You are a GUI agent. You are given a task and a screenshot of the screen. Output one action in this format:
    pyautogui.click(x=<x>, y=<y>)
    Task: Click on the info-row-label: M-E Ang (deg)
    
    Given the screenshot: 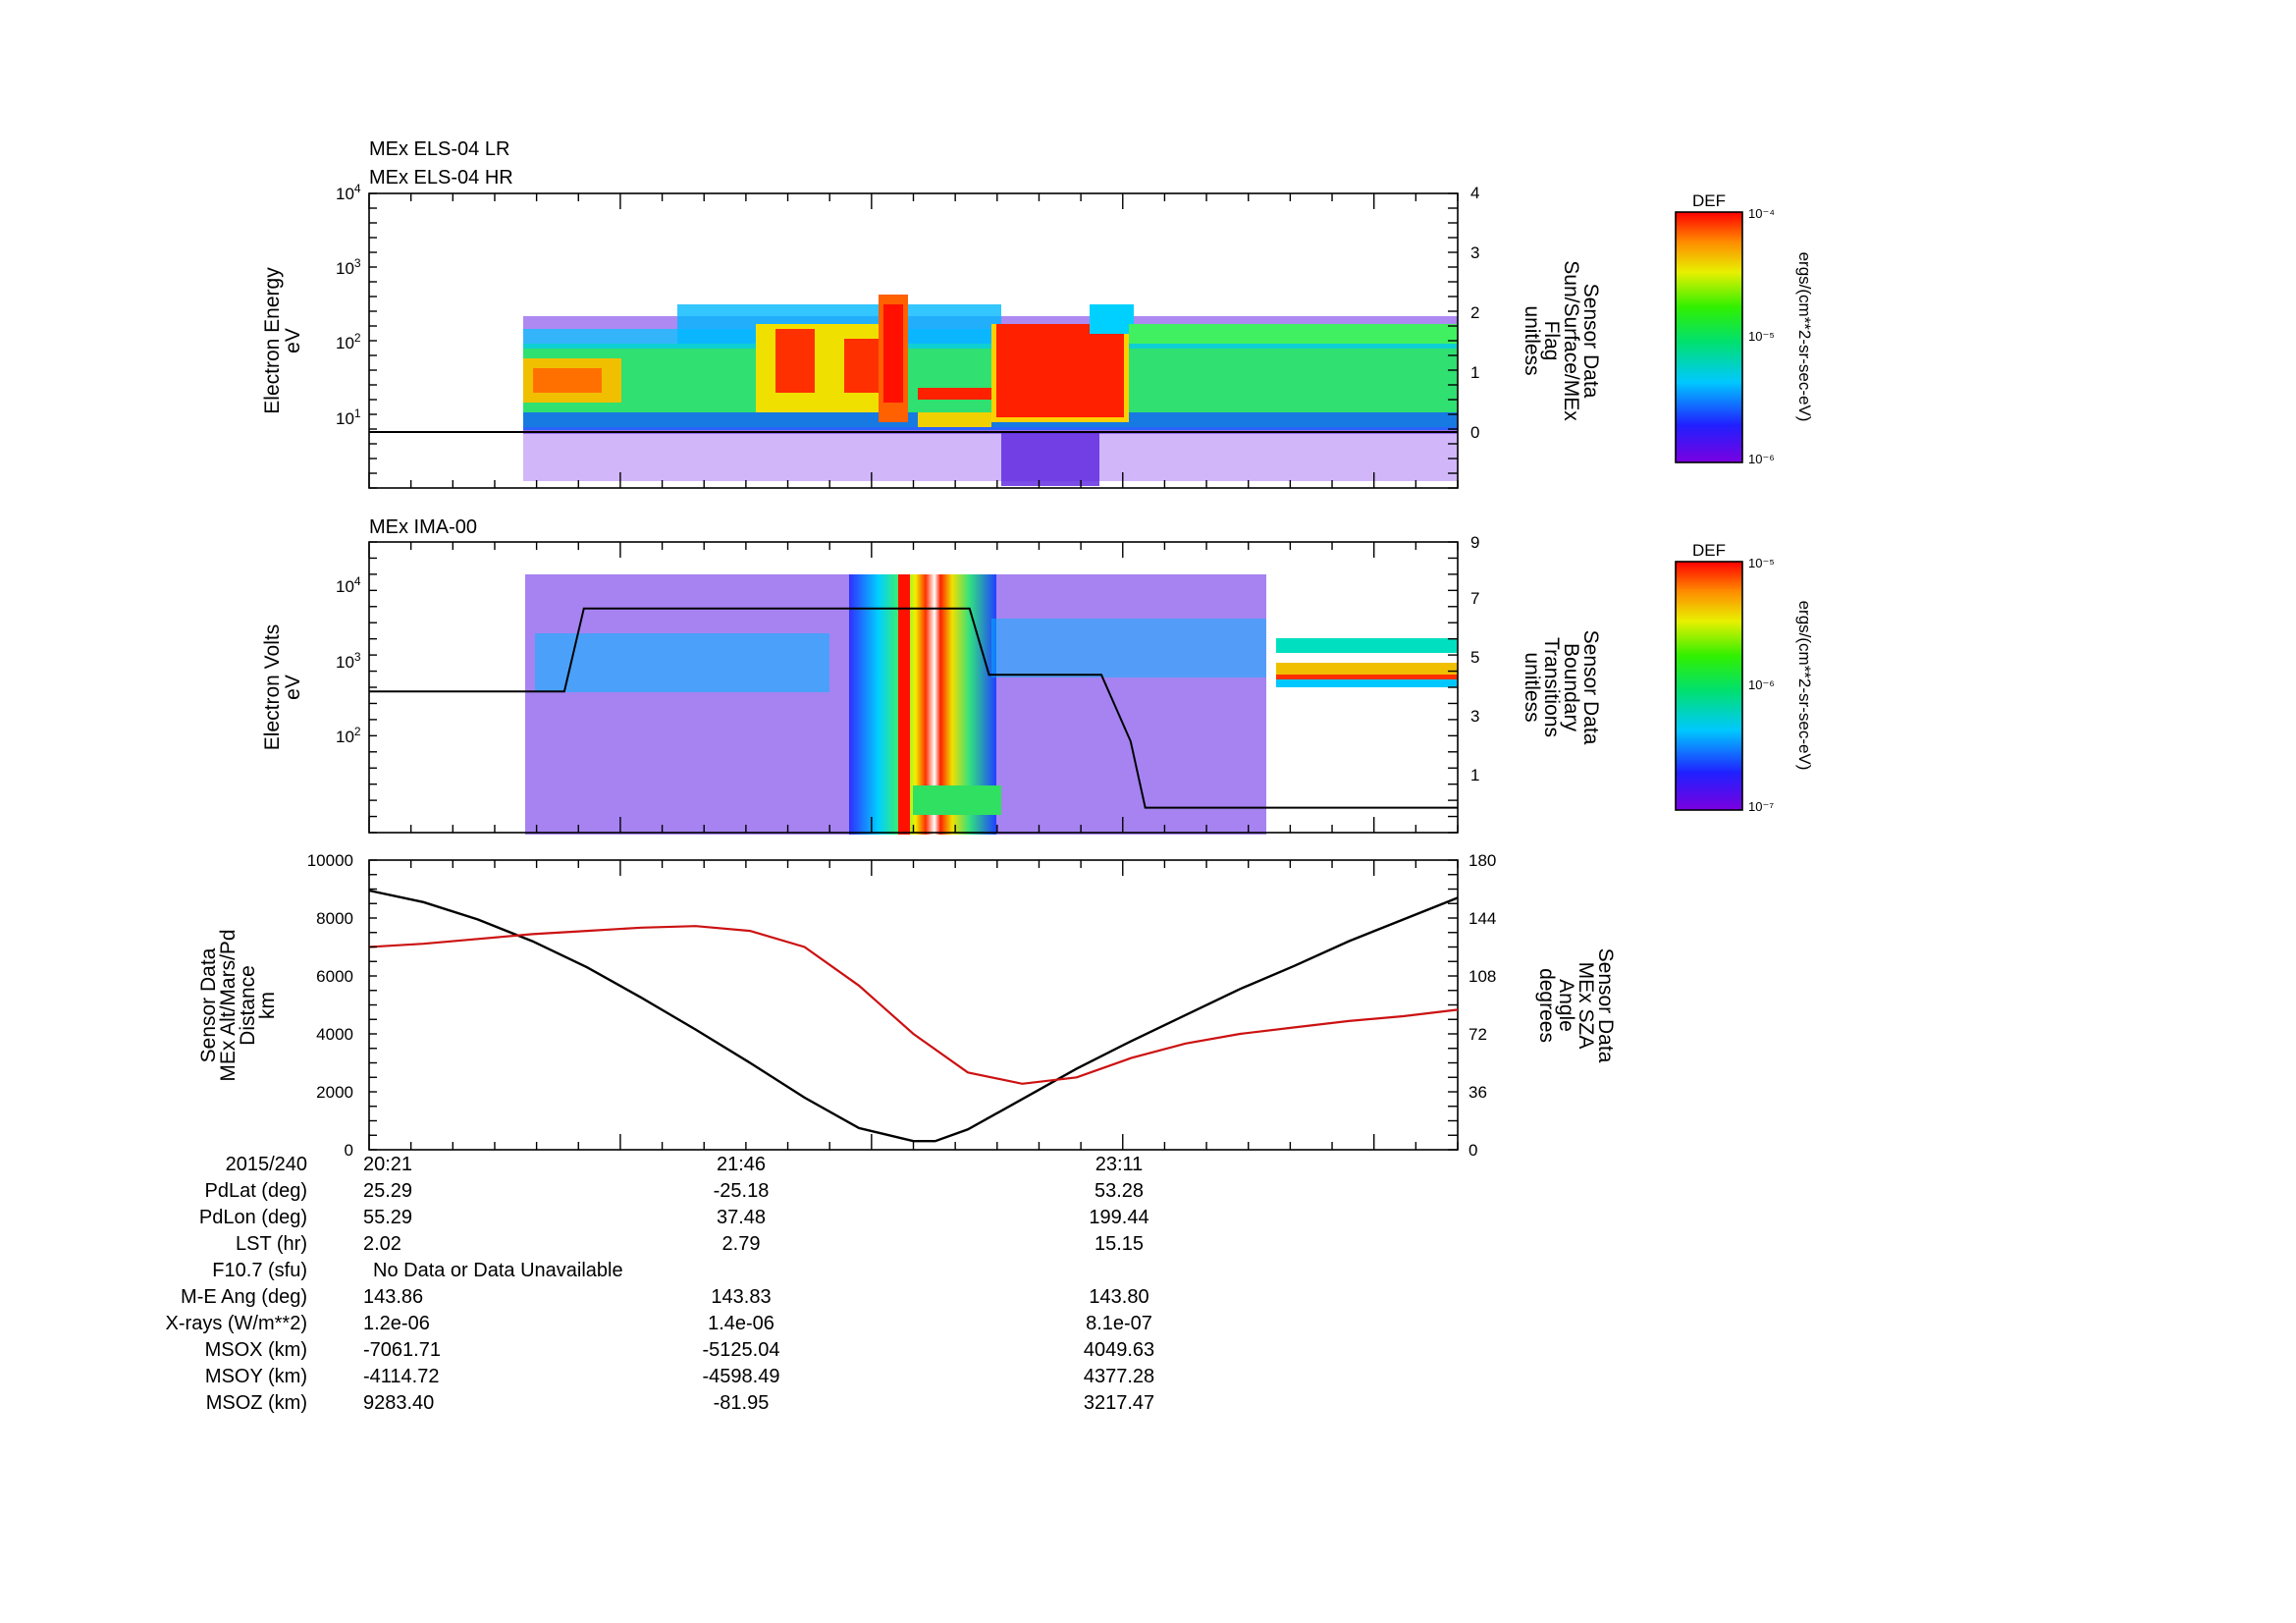 What is the action you would take?
    pyautogui.click(x=244, y=1297)
    